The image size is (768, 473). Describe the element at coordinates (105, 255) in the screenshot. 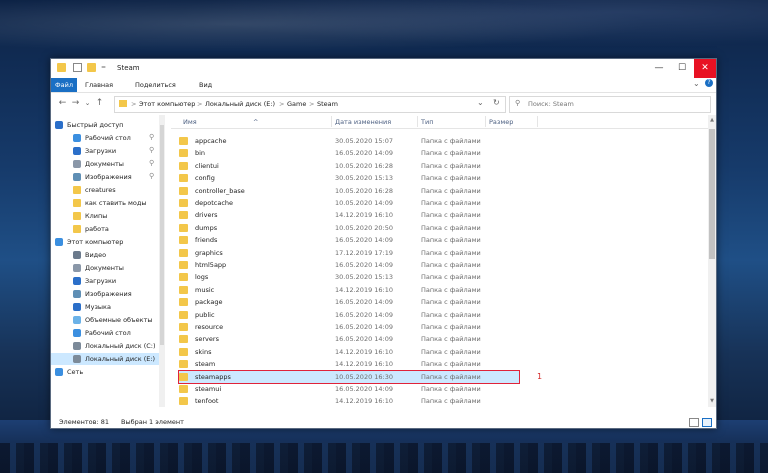

I see `sidebar-item: Видео` at that location.